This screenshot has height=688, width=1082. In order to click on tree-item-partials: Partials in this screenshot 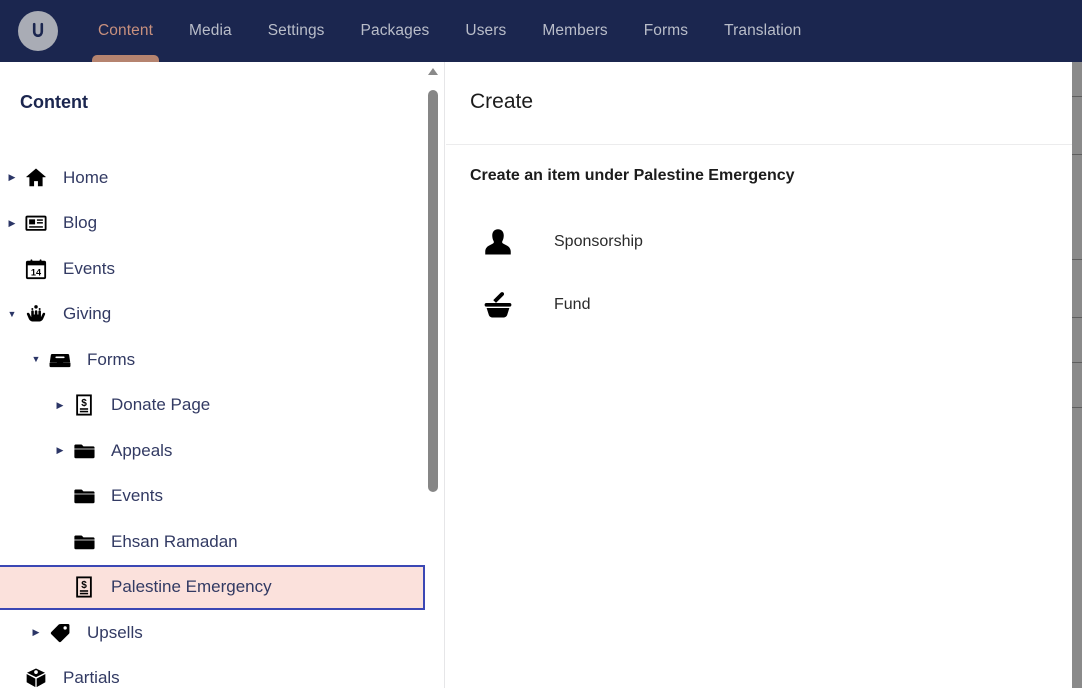, I will do `click(212, 672)`.